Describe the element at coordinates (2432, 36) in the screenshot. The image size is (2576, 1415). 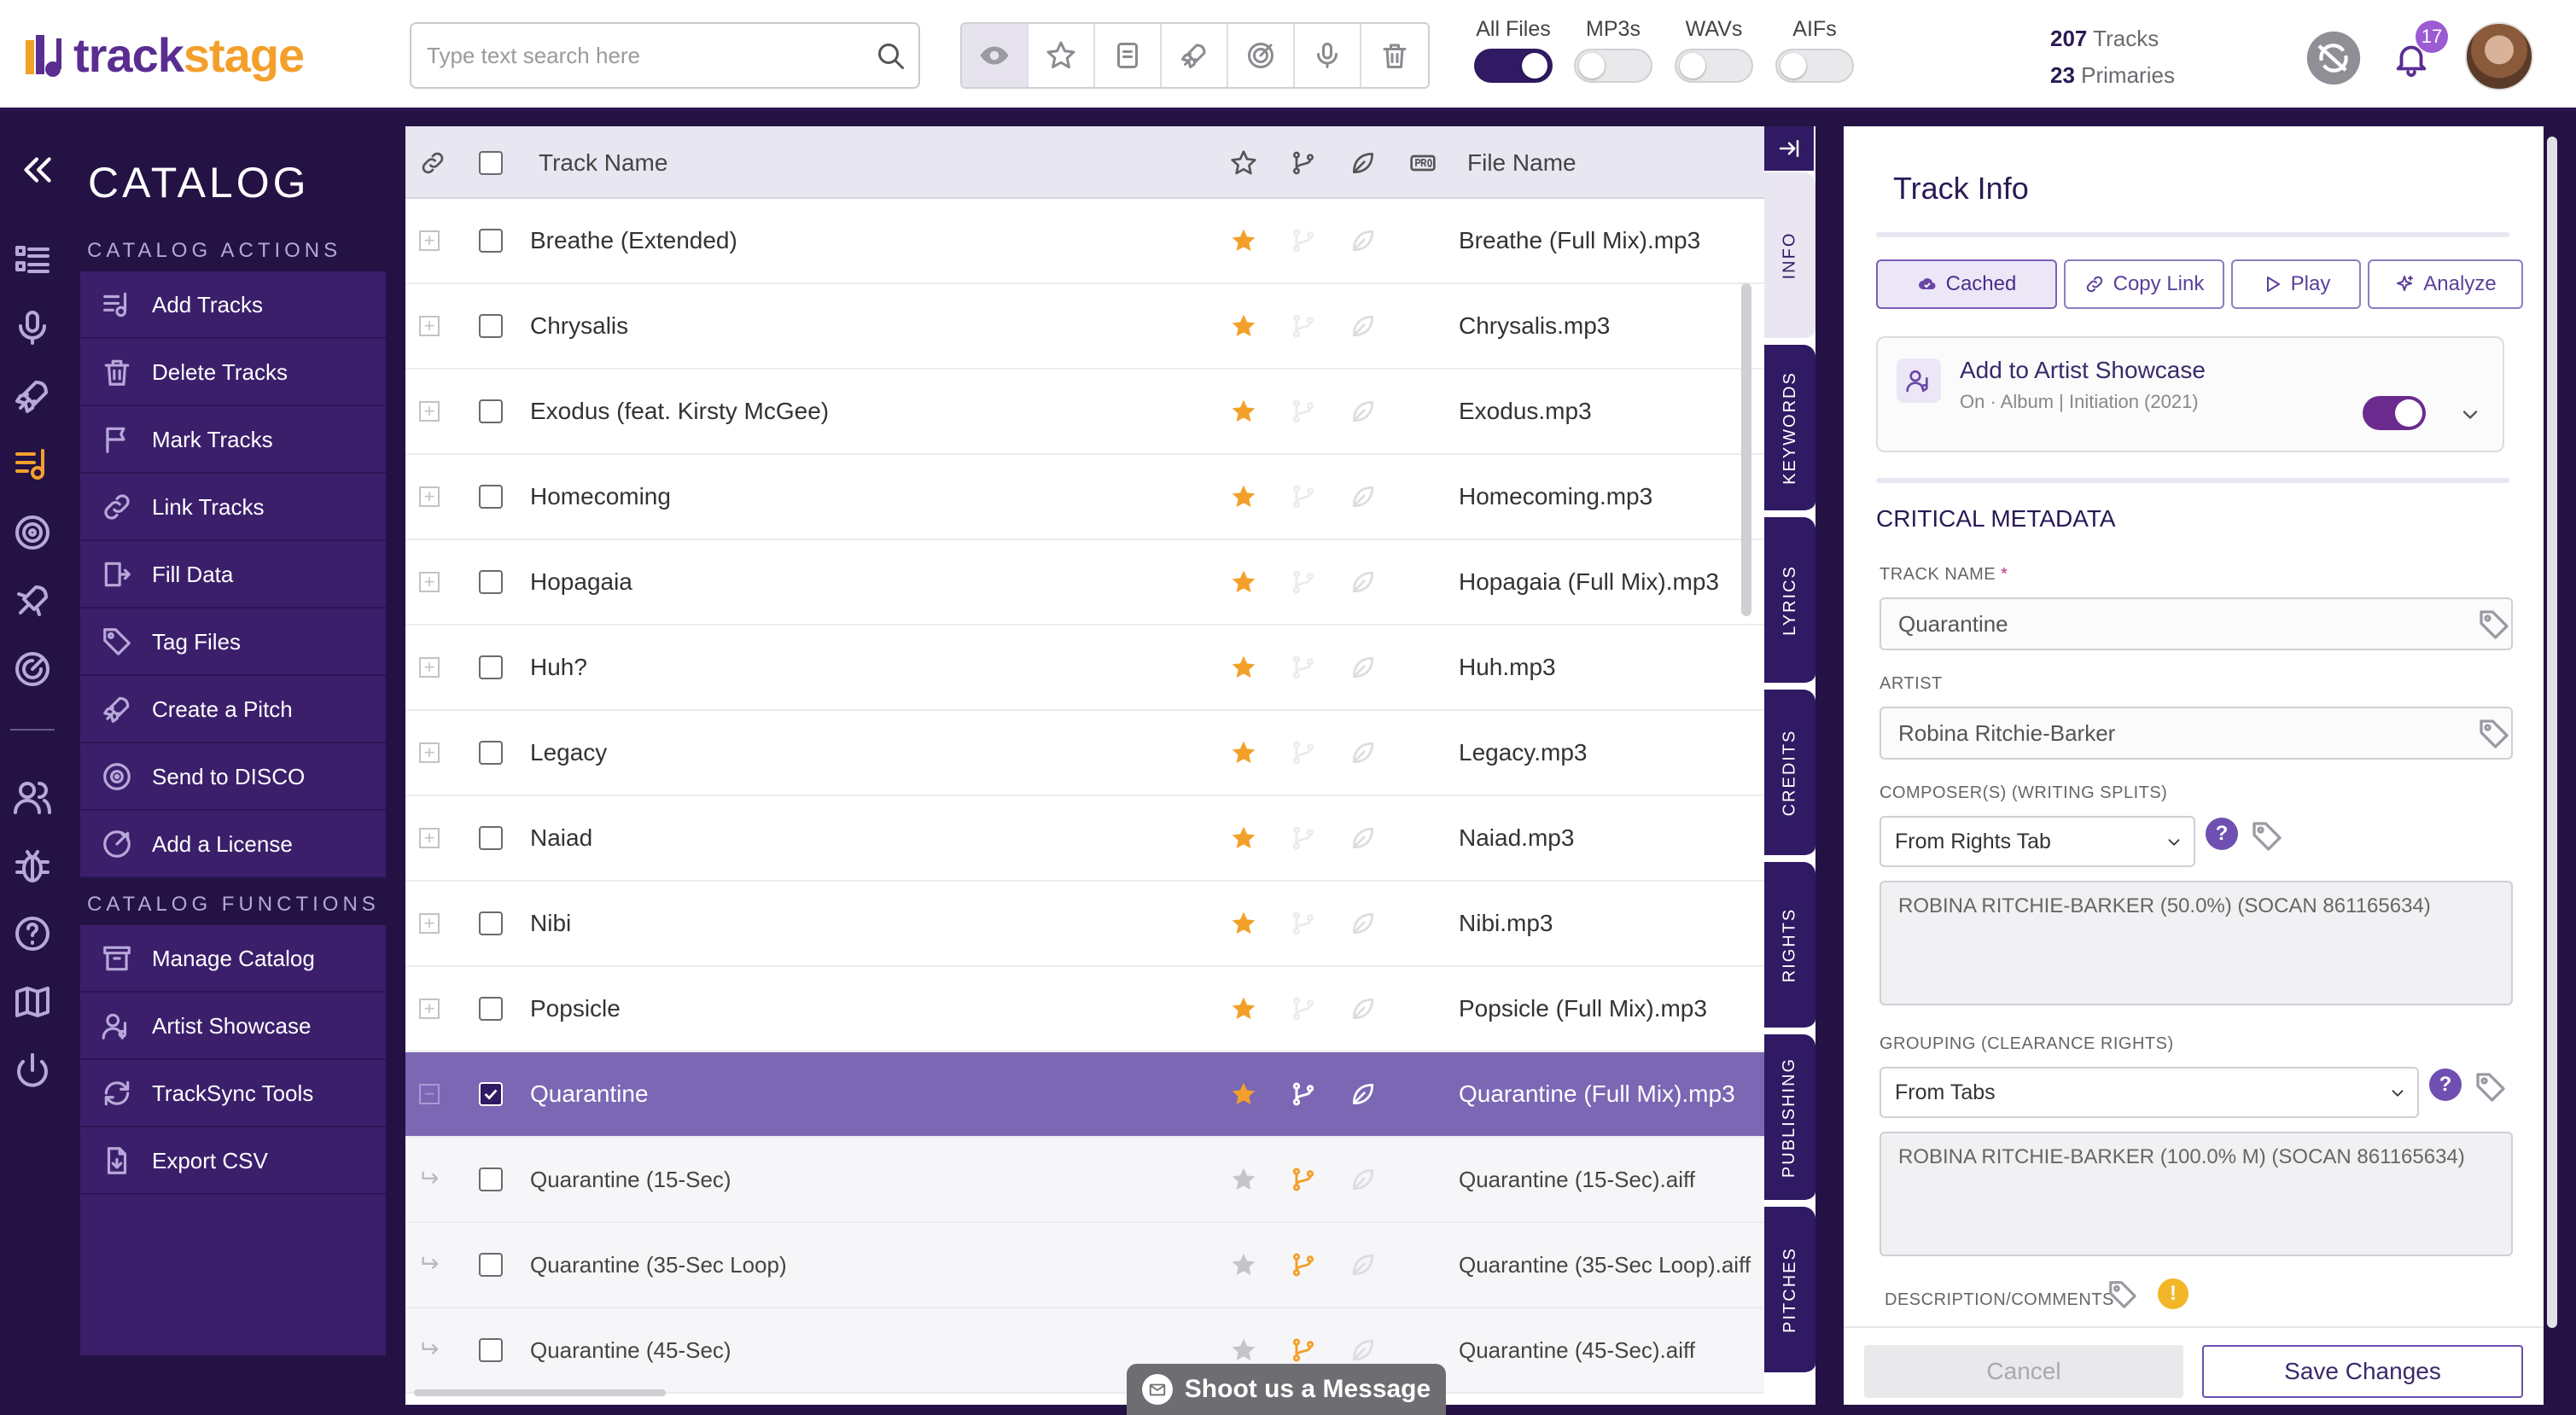
I see `notification-badge: 17` at that location.